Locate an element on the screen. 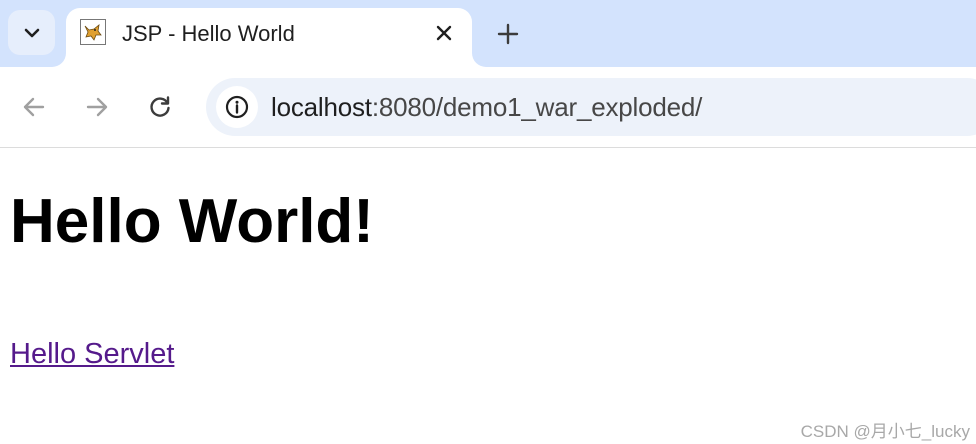 Image resolution: width=976 pixels, height=444 pixels. url-path: :8080/demo1_war_exploded/ is located at coordinates (537, 107).